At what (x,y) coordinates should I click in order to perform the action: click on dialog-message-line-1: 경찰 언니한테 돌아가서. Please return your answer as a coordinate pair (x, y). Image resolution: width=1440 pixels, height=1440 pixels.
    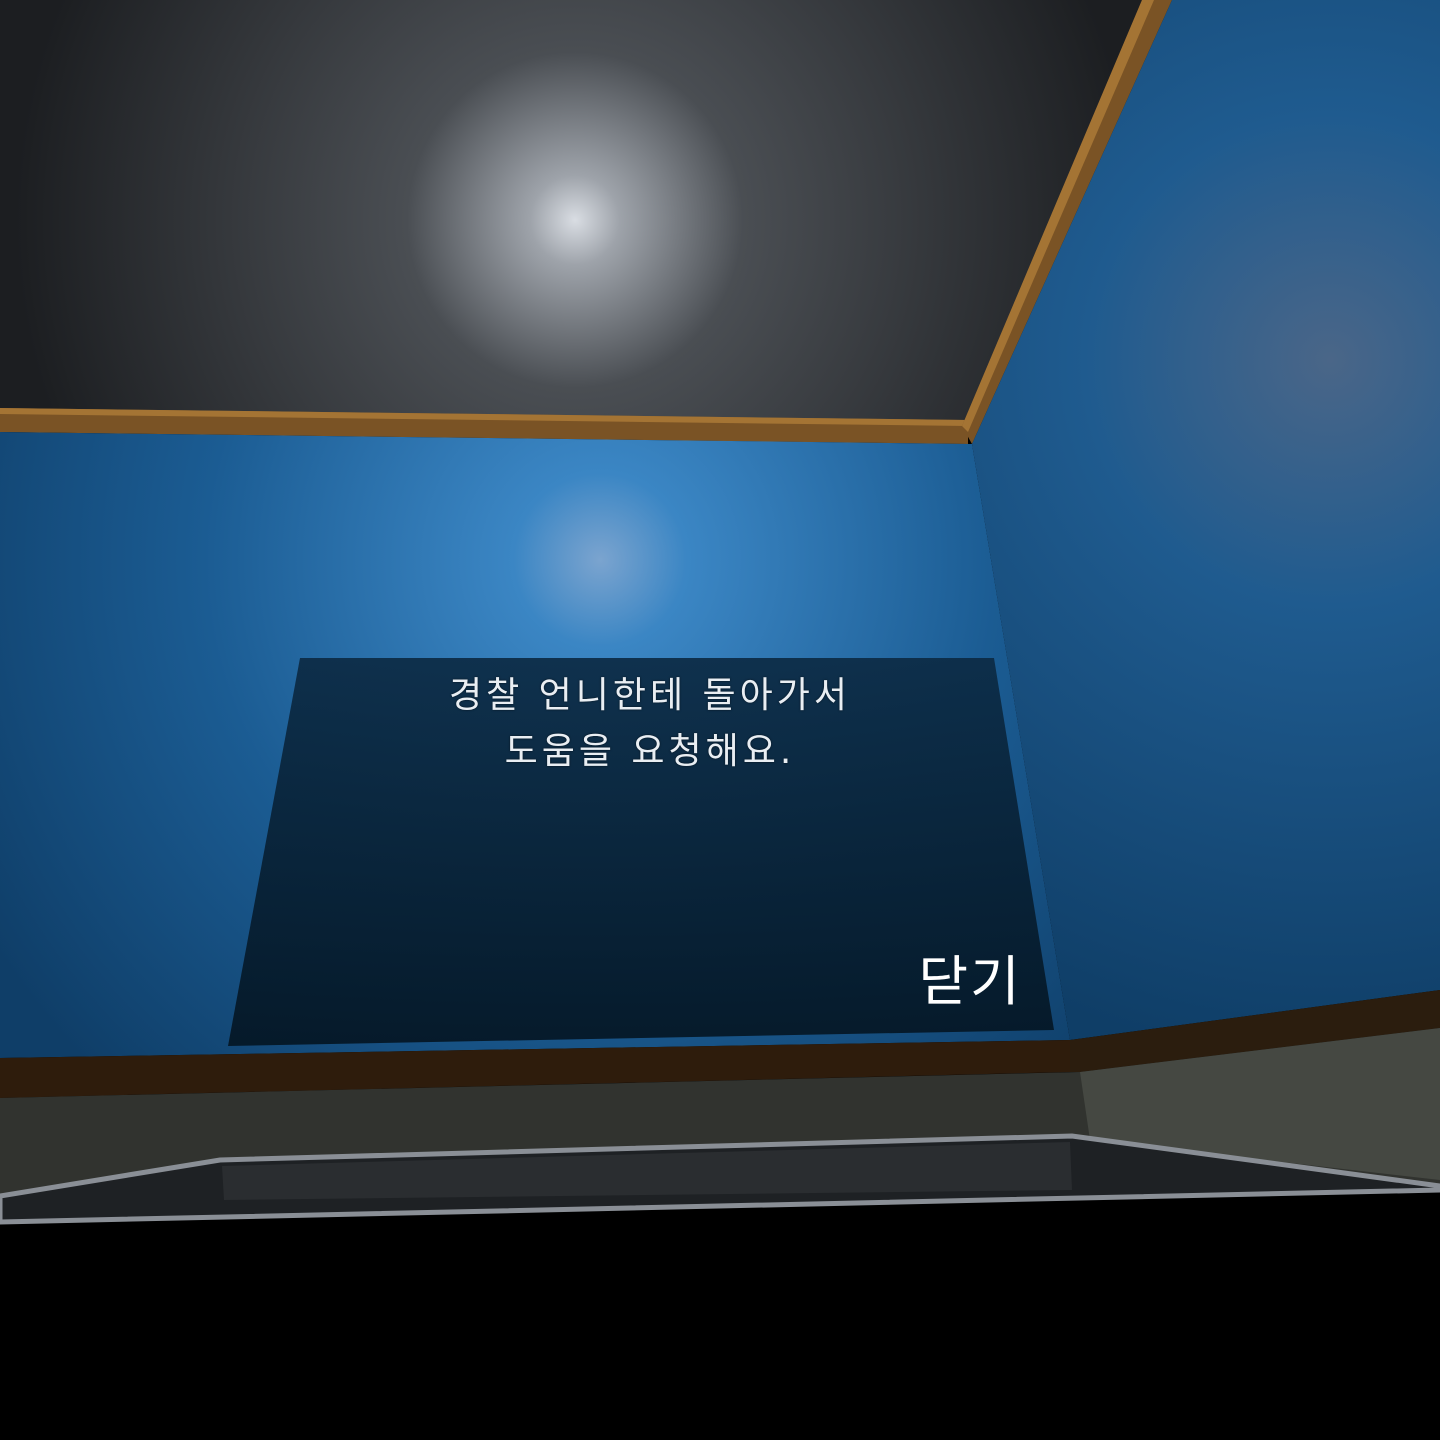
    Looking at the image, I should click on (650, 695).